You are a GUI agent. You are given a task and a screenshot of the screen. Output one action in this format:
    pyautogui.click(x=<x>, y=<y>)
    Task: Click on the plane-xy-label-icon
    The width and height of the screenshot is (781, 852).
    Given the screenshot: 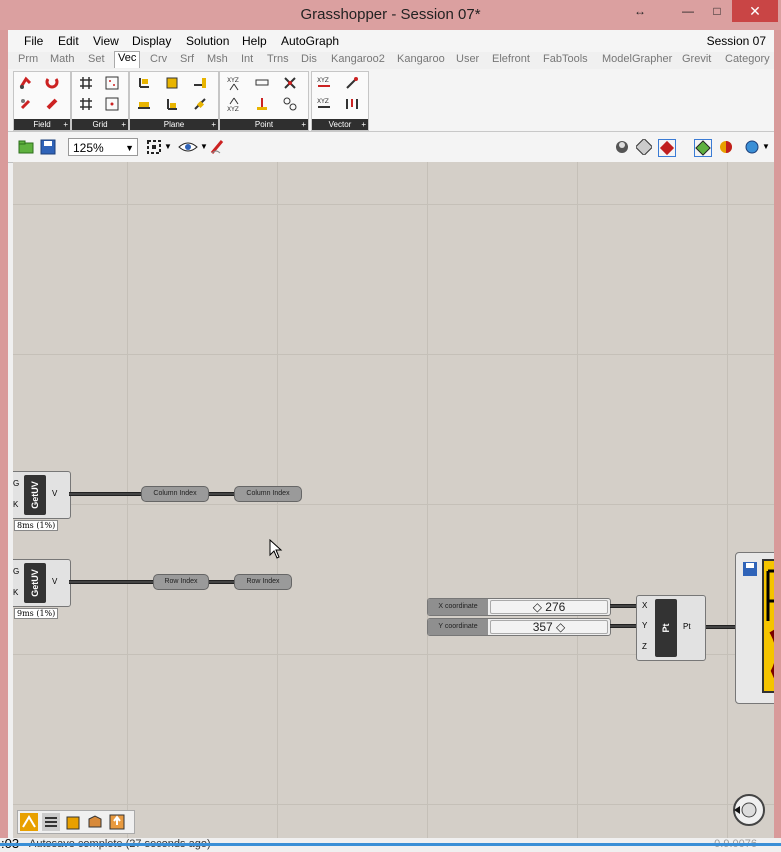 What is the action you would take?
    pyautogui.click(x=144, y=104)
    